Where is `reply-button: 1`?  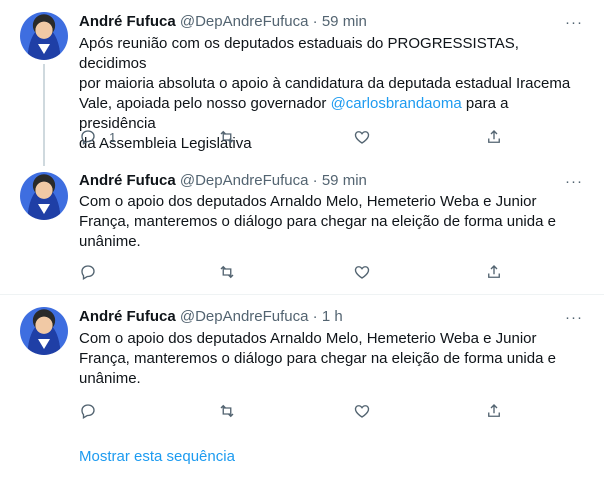
reply-button: 1 is located at coordinates (97, 137).